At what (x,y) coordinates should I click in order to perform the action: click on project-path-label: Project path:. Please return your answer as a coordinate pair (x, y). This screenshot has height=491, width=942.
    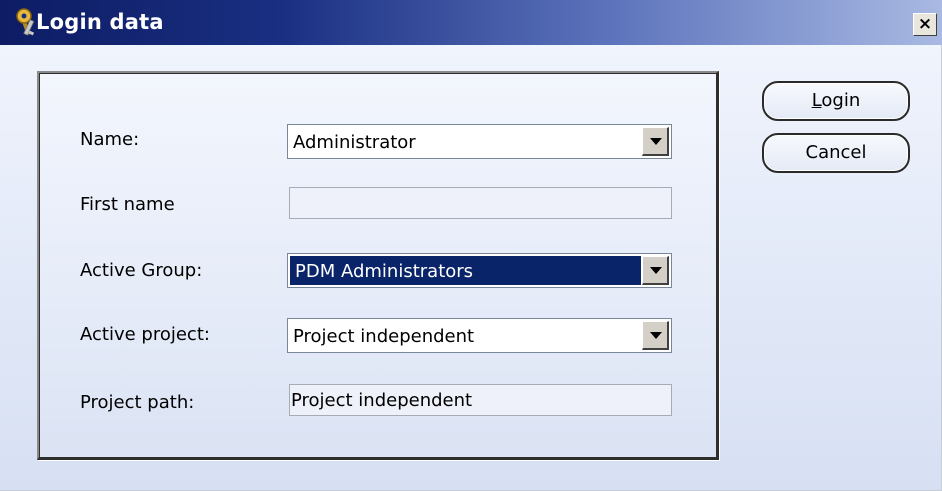
    Looking at the image, I should click on (137, 402).